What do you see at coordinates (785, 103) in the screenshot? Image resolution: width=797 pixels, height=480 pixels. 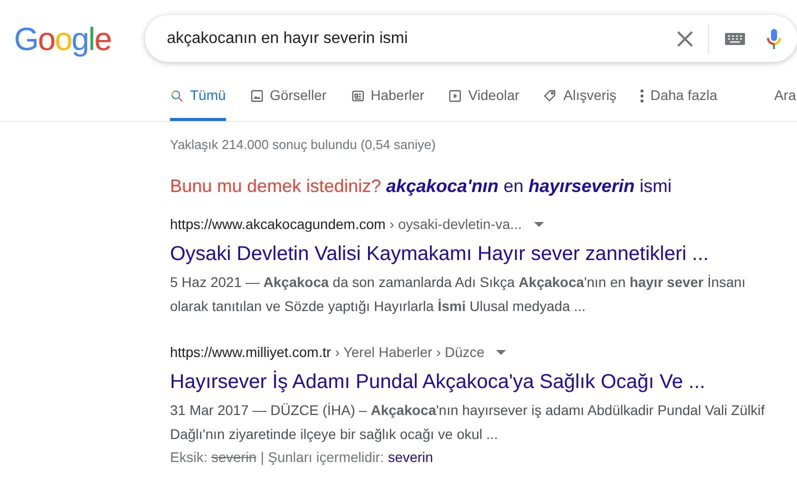 I see `tab: Ara` at bounding box center [785, 103].